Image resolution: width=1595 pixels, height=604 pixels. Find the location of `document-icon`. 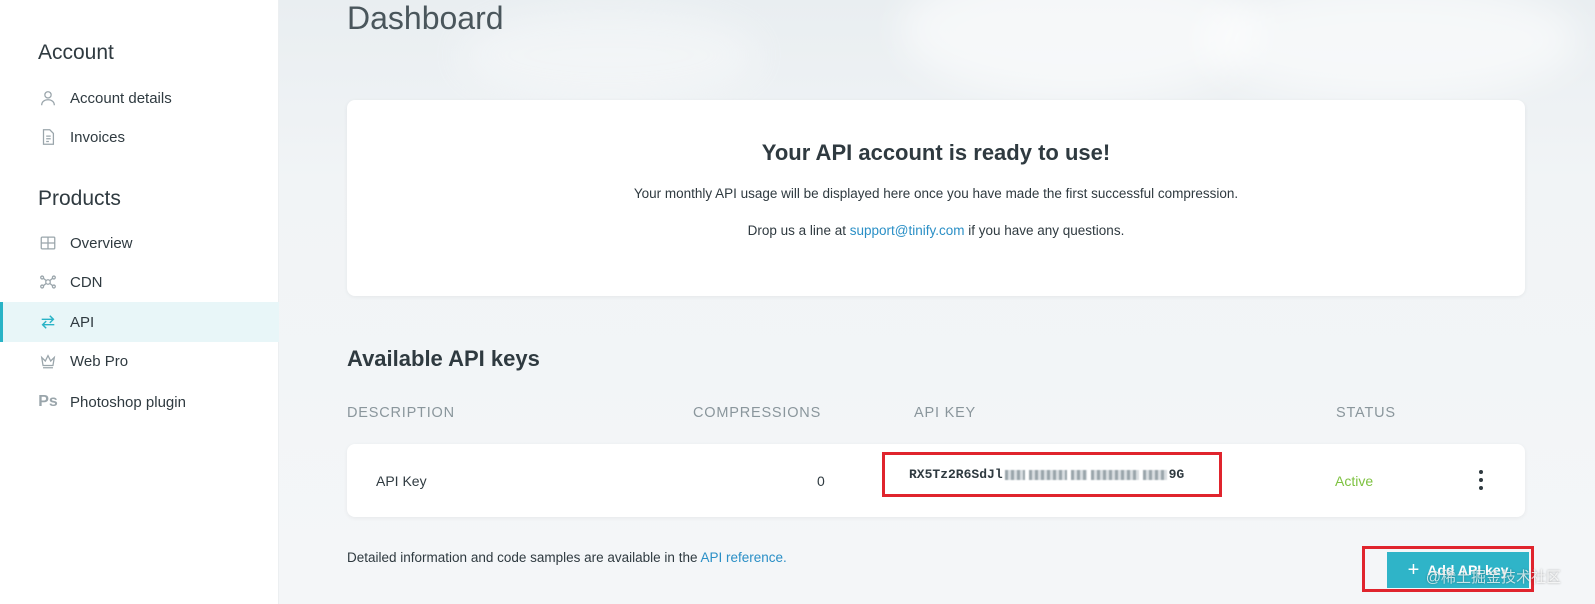

document-icon is located at coordinates (48, 137).